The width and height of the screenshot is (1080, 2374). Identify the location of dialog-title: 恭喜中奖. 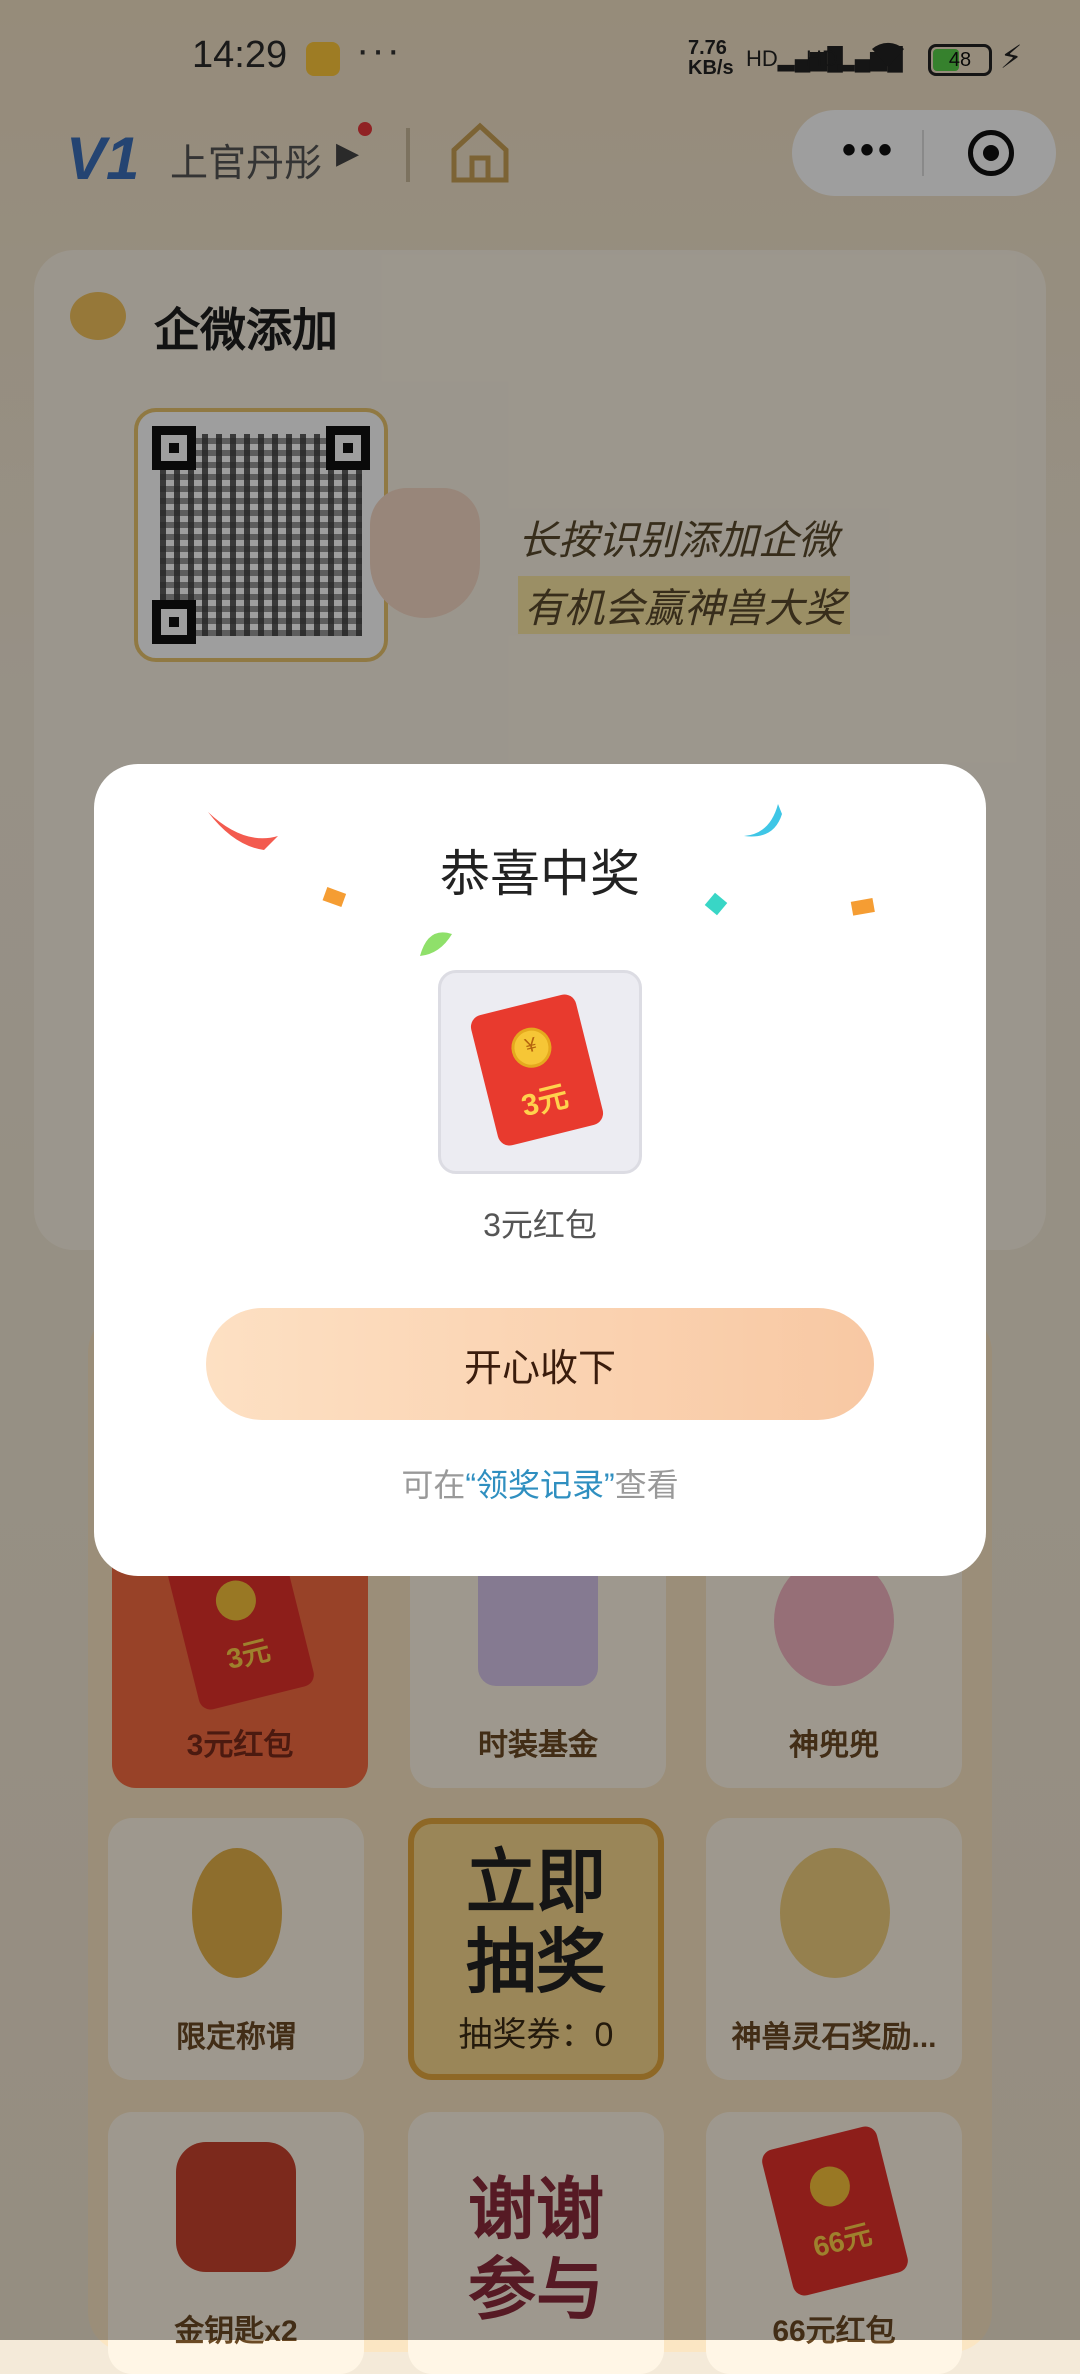
(540, 874).